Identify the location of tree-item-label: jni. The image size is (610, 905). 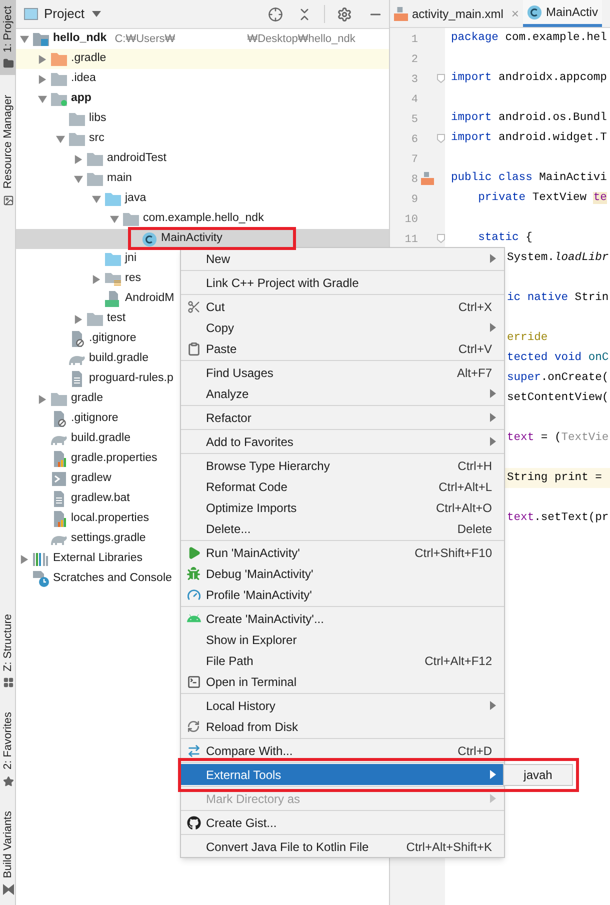
(131, 258).